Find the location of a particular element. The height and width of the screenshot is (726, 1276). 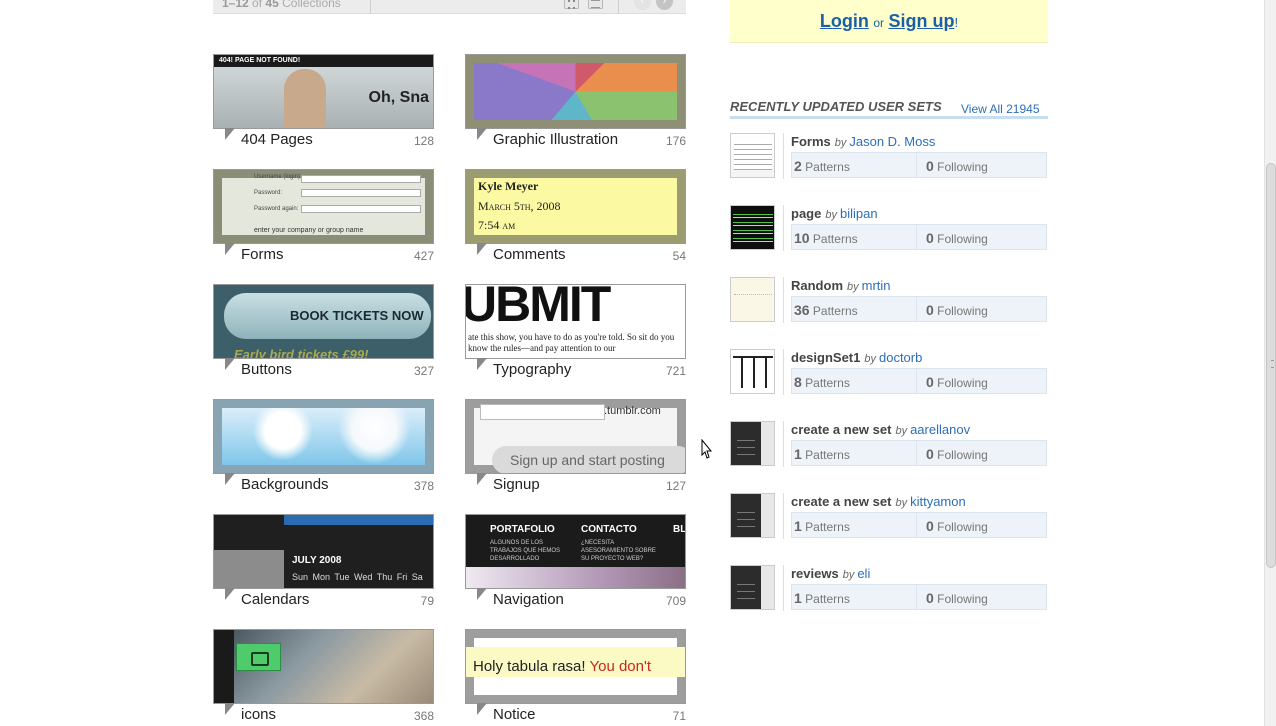

set-name-link: Forms is located at coordinates (811, 141).